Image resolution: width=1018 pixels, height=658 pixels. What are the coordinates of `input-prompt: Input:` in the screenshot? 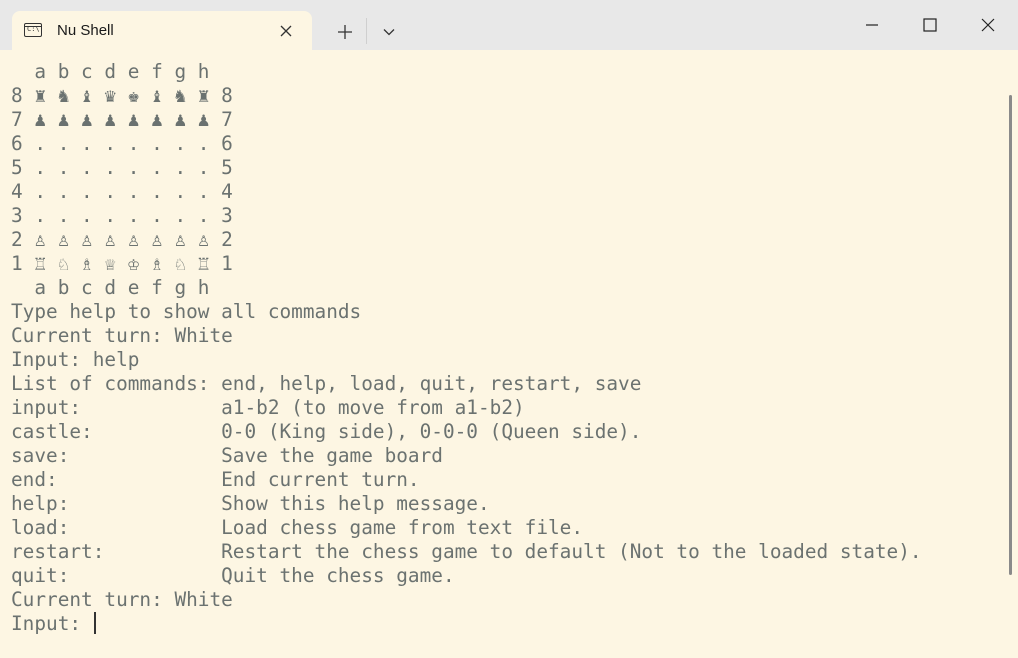 It's located at (52, 623).